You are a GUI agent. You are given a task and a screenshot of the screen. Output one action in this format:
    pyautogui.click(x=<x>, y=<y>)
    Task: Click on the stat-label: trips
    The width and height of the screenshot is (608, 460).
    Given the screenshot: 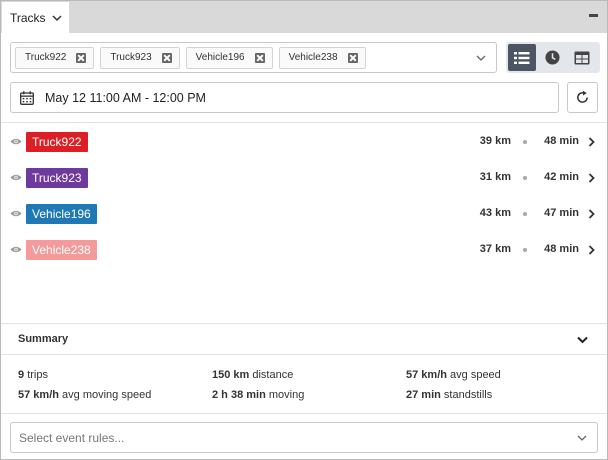 What is the action you would take?
    pyautogui.click(x=37, y=375)
    